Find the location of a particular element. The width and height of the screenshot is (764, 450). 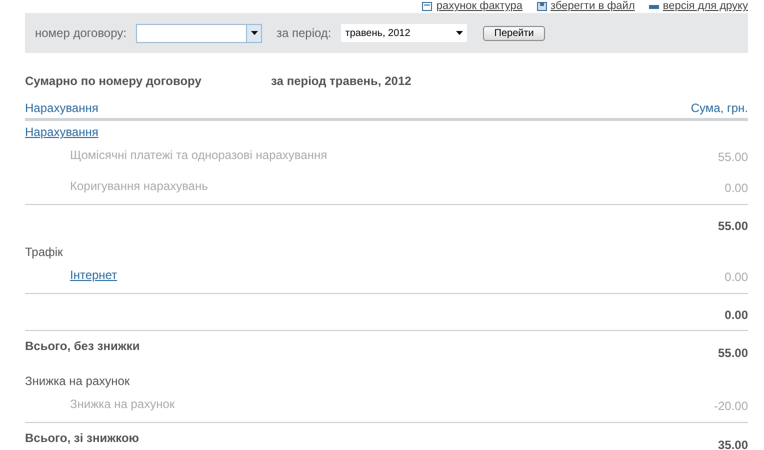

item-label: Коригування нарахувань is located at coordinates (139, 186).